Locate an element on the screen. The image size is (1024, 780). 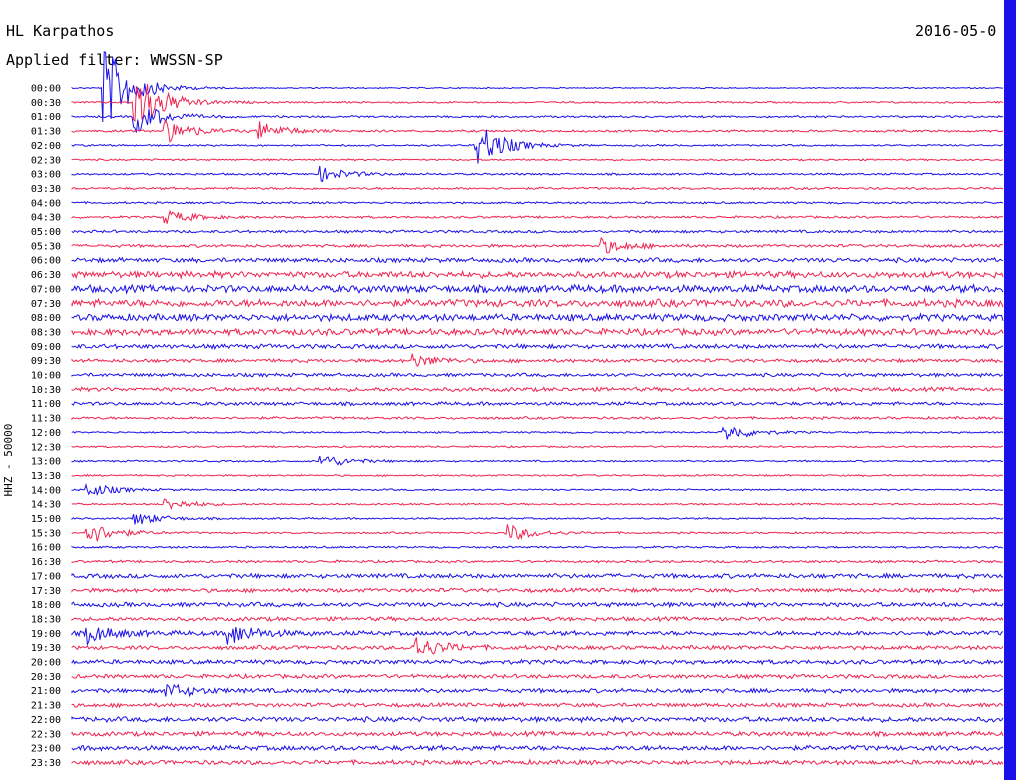
row-label-25: 12:30 is located at coordinates (46, 447).